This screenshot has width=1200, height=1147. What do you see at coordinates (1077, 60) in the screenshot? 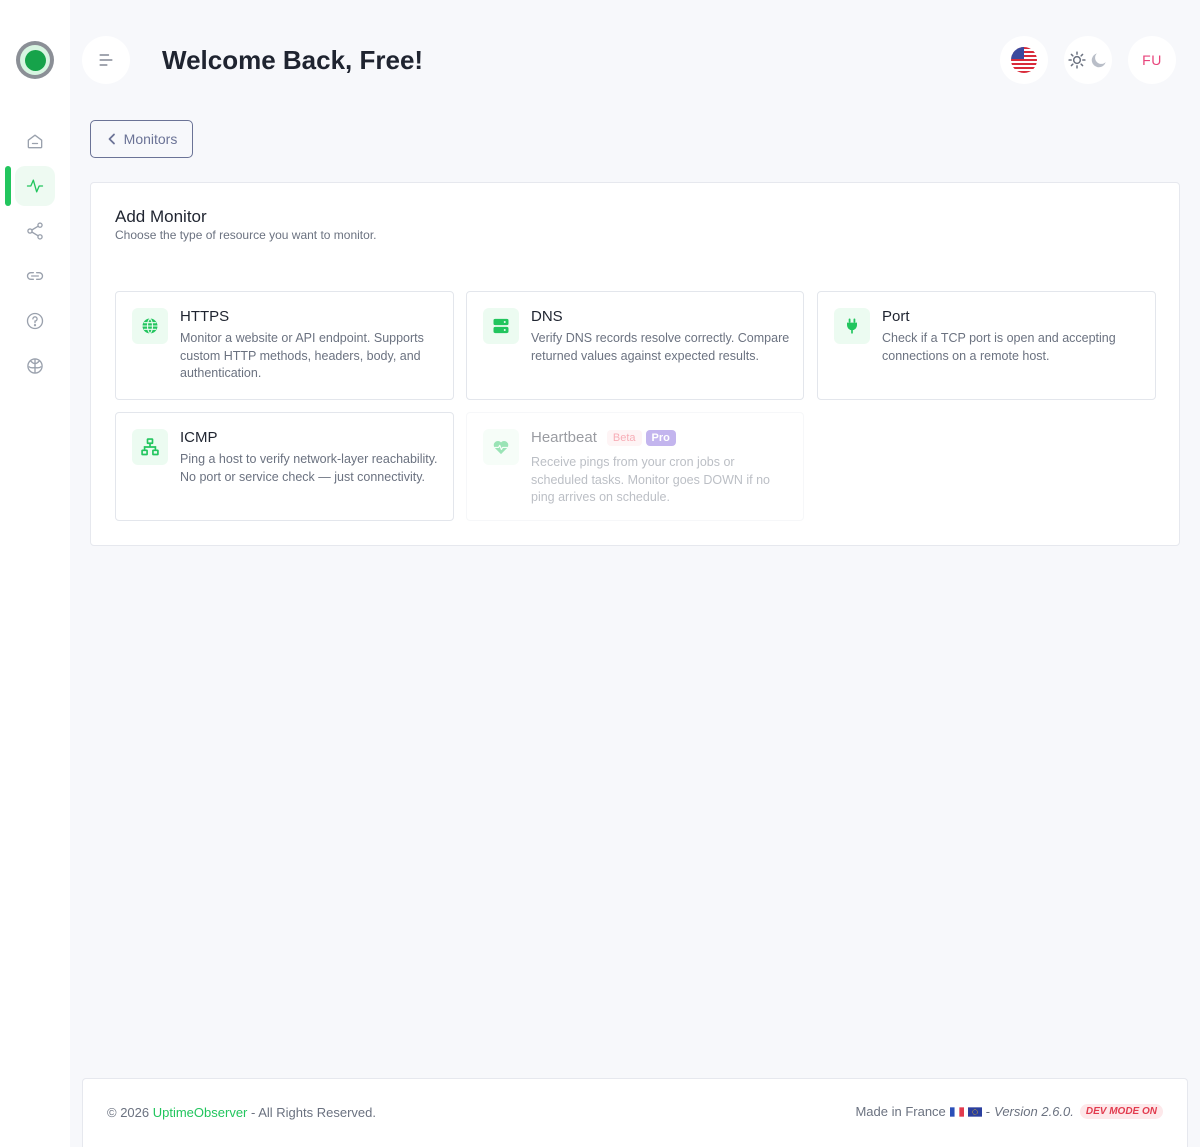
I see `sun-icon` at bounding box center [1077, 60].